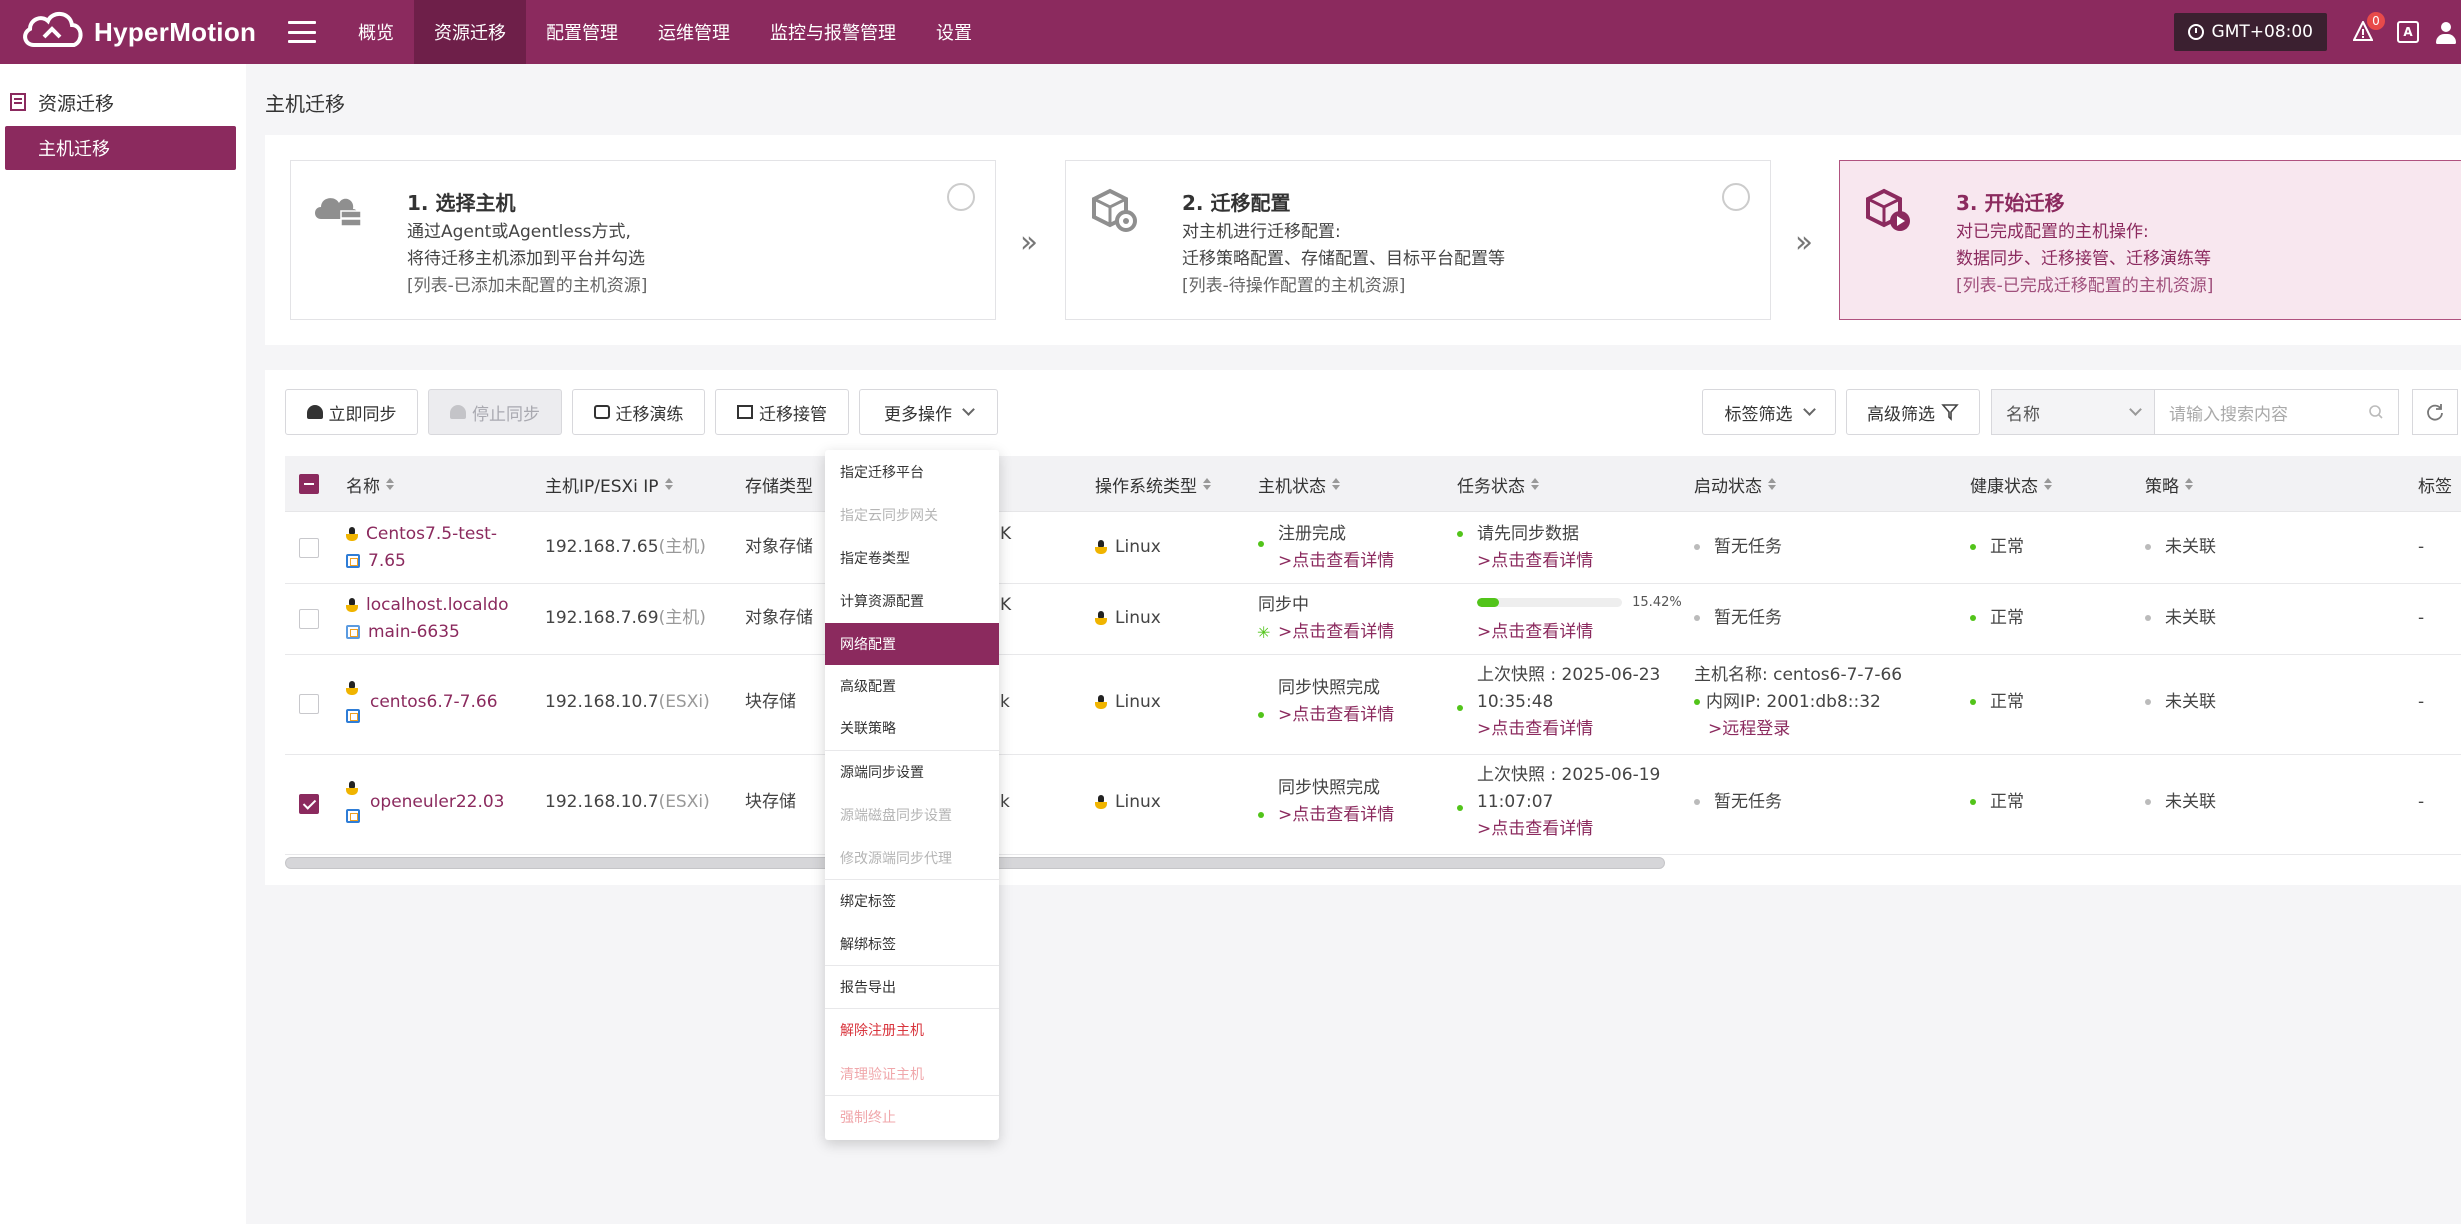  I want to click on host-status: 注册完成, so click(1312, 534).